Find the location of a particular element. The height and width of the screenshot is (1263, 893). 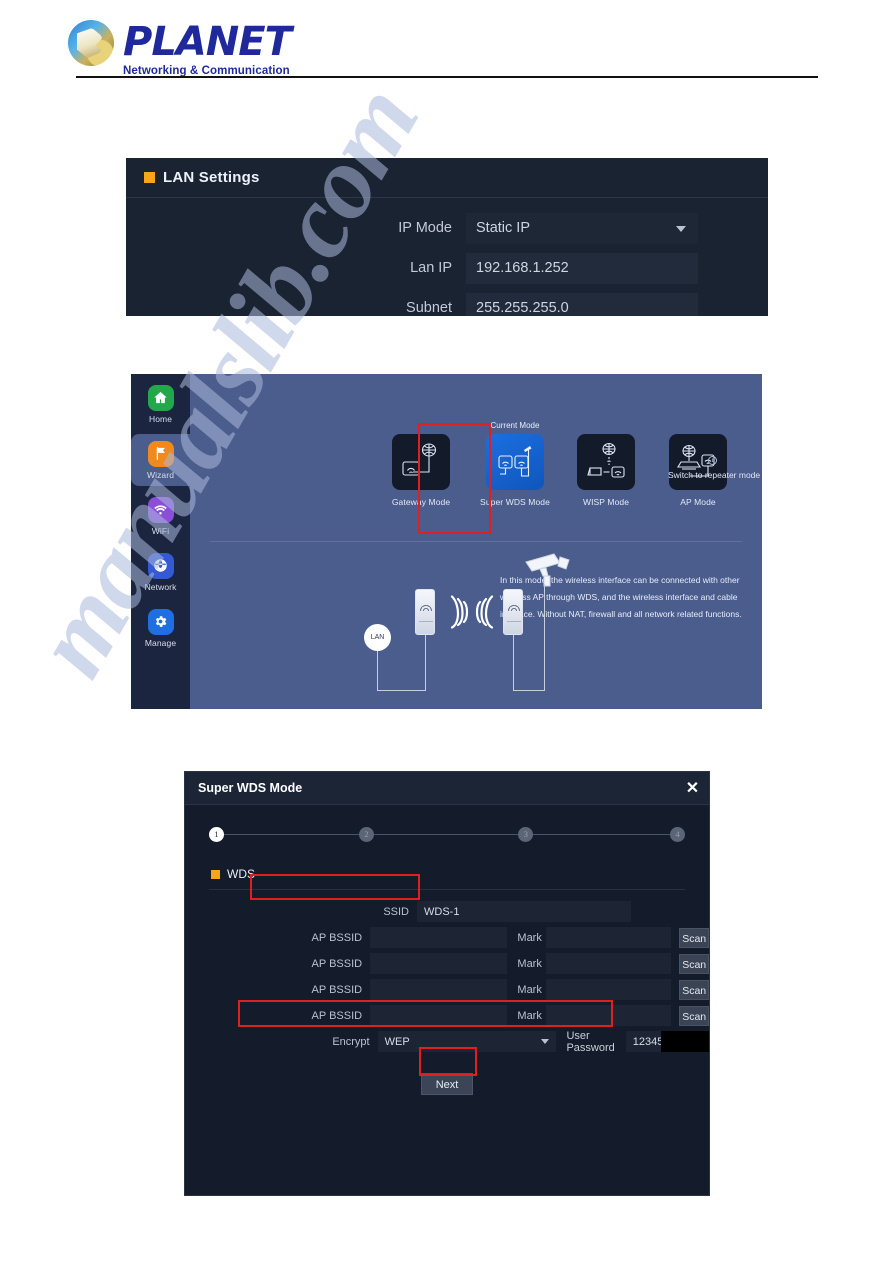

step-1: 1 is located at coordinates (216, 834).